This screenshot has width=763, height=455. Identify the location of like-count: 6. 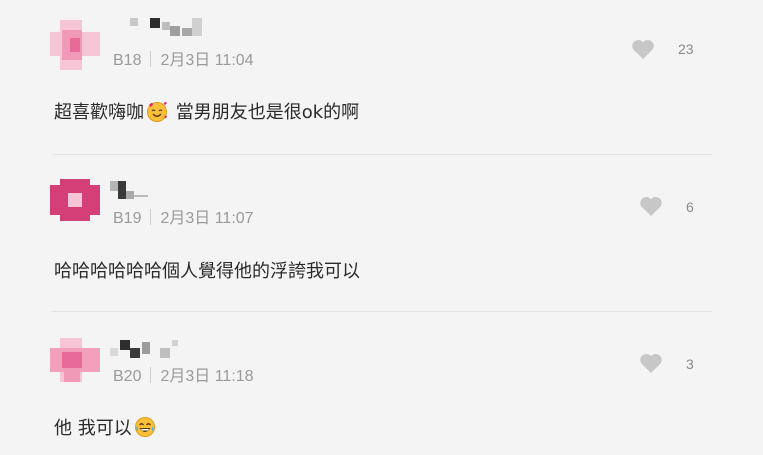
(690, 207).